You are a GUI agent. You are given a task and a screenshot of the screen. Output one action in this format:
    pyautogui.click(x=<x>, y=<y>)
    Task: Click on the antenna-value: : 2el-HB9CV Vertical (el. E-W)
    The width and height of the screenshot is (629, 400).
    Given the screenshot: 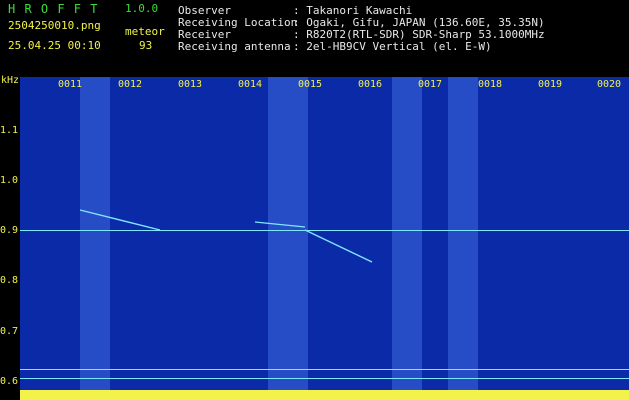 What is the action you would take?
    pyautogui.click(x=392, y=46)
    